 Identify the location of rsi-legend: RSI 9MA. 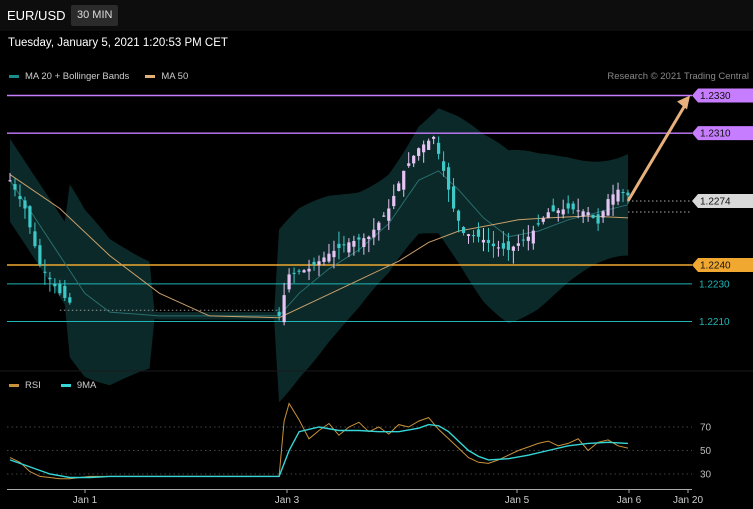
(52, 385).